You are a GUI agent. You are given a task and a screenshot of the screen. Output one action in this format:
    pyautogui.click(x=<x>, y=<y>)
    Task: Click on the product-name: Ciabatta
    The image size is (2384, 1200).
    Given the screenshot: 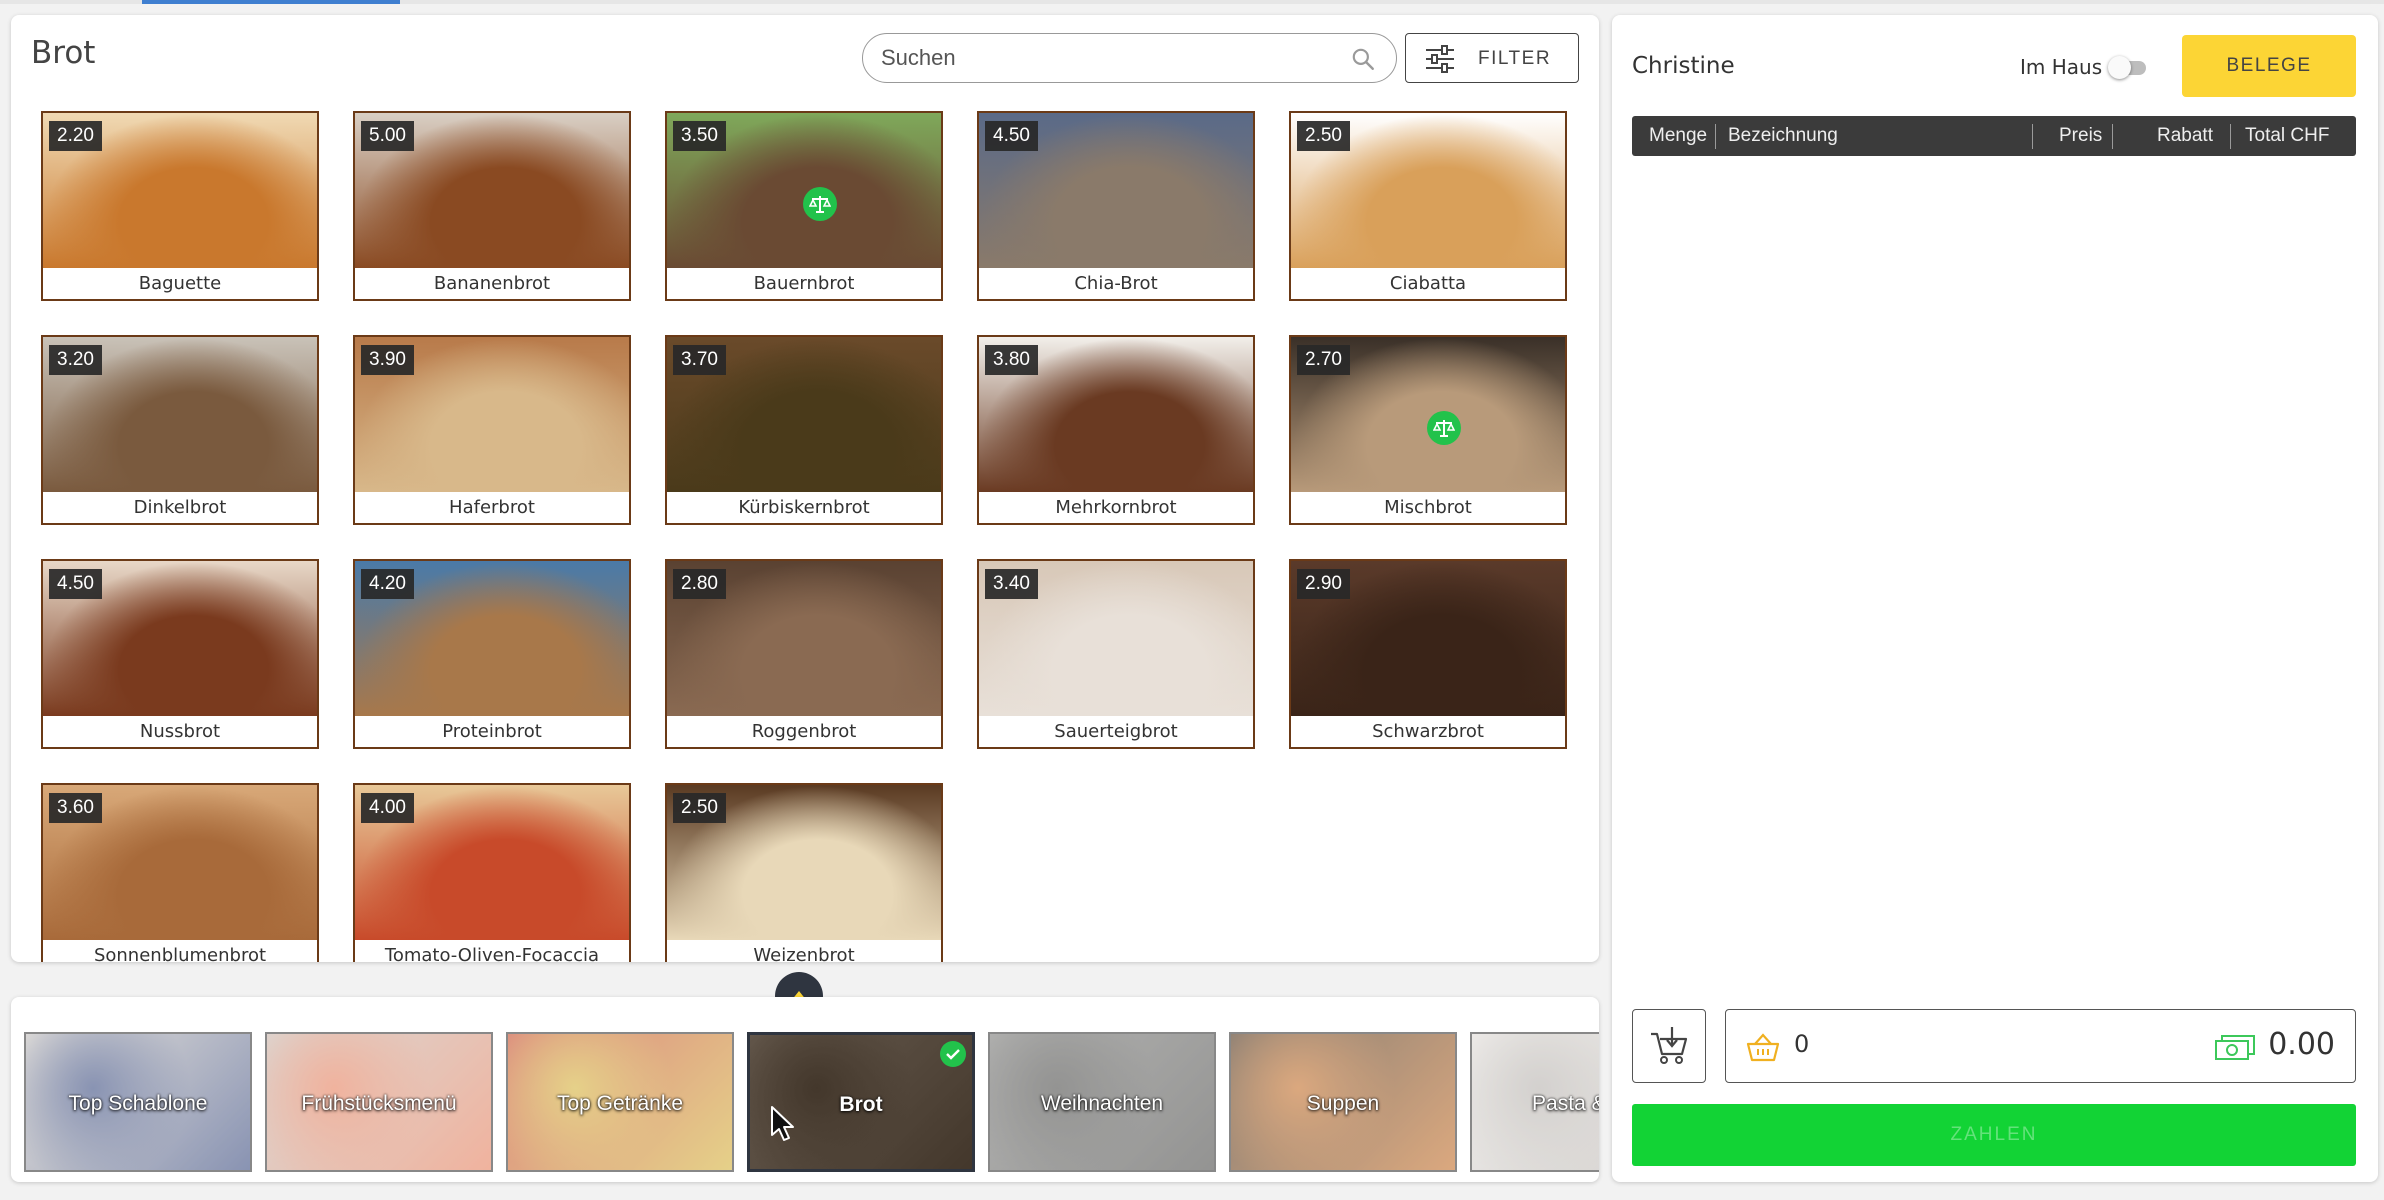 What is the action you would take?
    pyautogui.click(x=1428, y=283)
    